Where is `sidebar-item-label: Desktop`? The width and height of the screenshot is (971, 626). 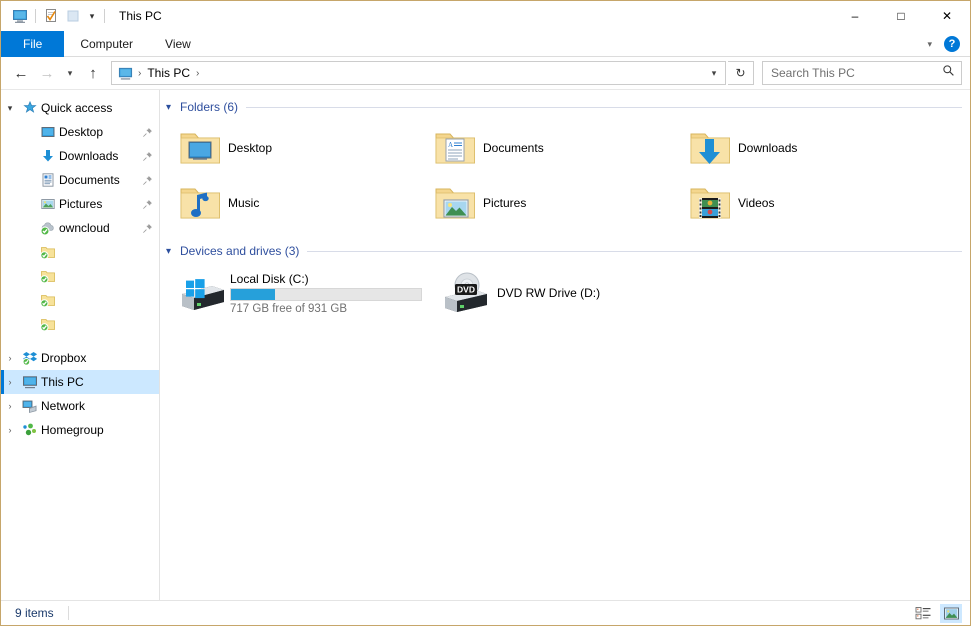 sidebar-item-label: Desktop is located at coordinates (81, 132).